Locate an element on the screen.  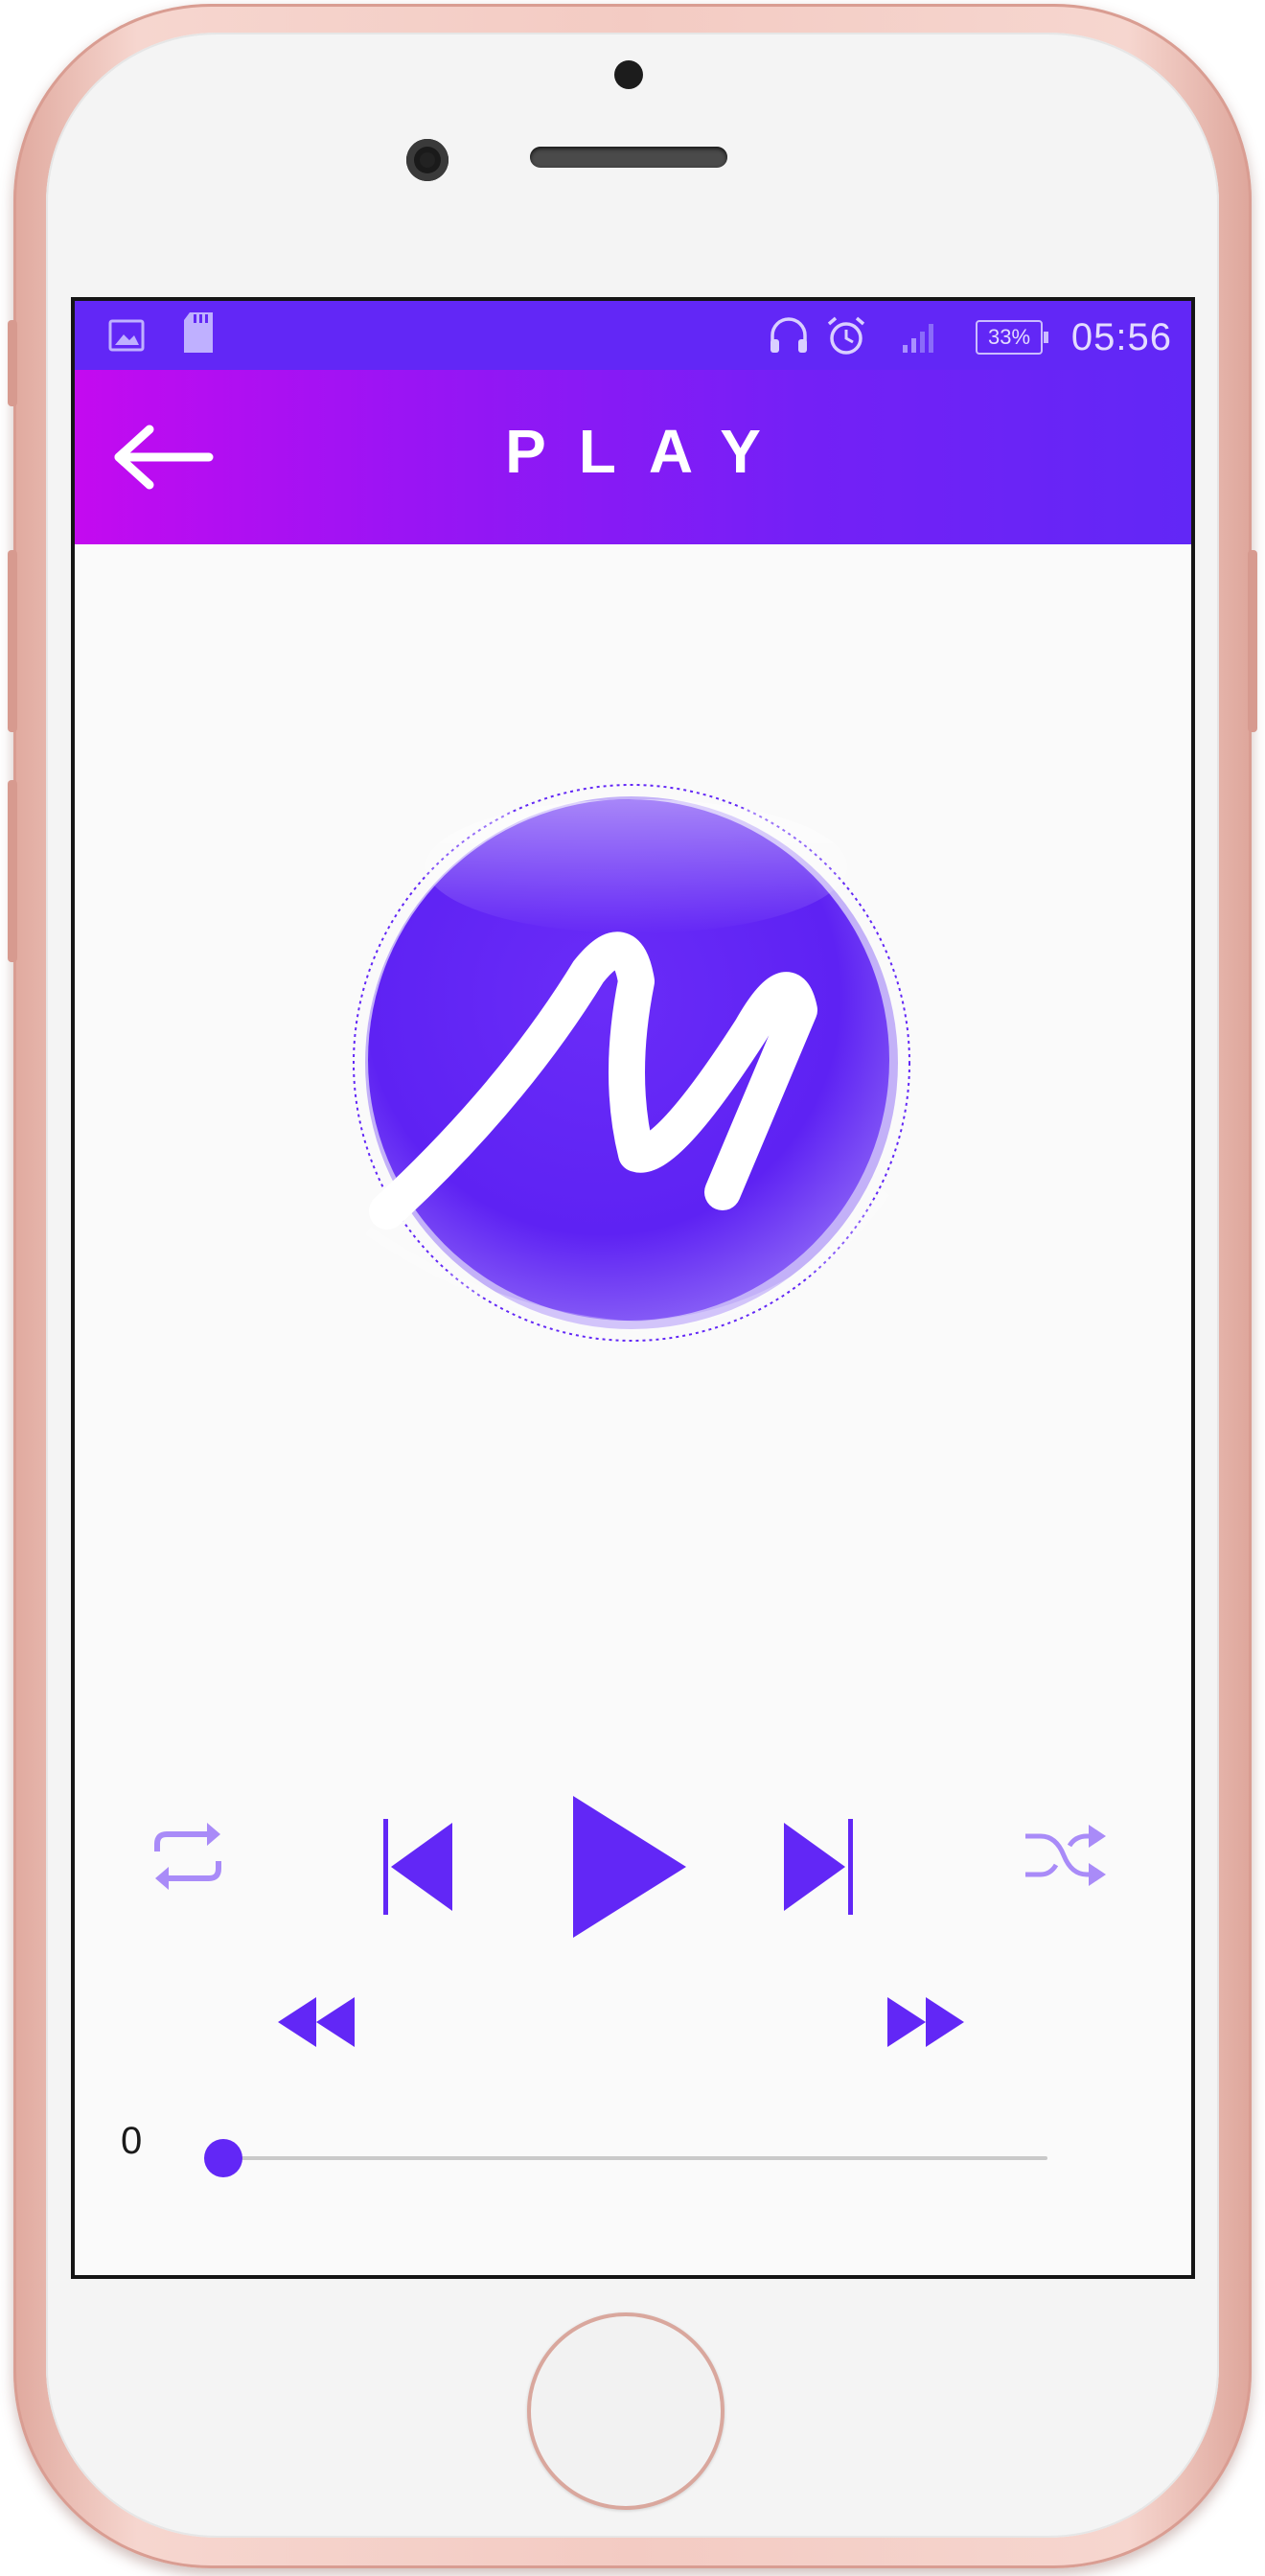
repeat-button is located at coordinates (188, 1856).